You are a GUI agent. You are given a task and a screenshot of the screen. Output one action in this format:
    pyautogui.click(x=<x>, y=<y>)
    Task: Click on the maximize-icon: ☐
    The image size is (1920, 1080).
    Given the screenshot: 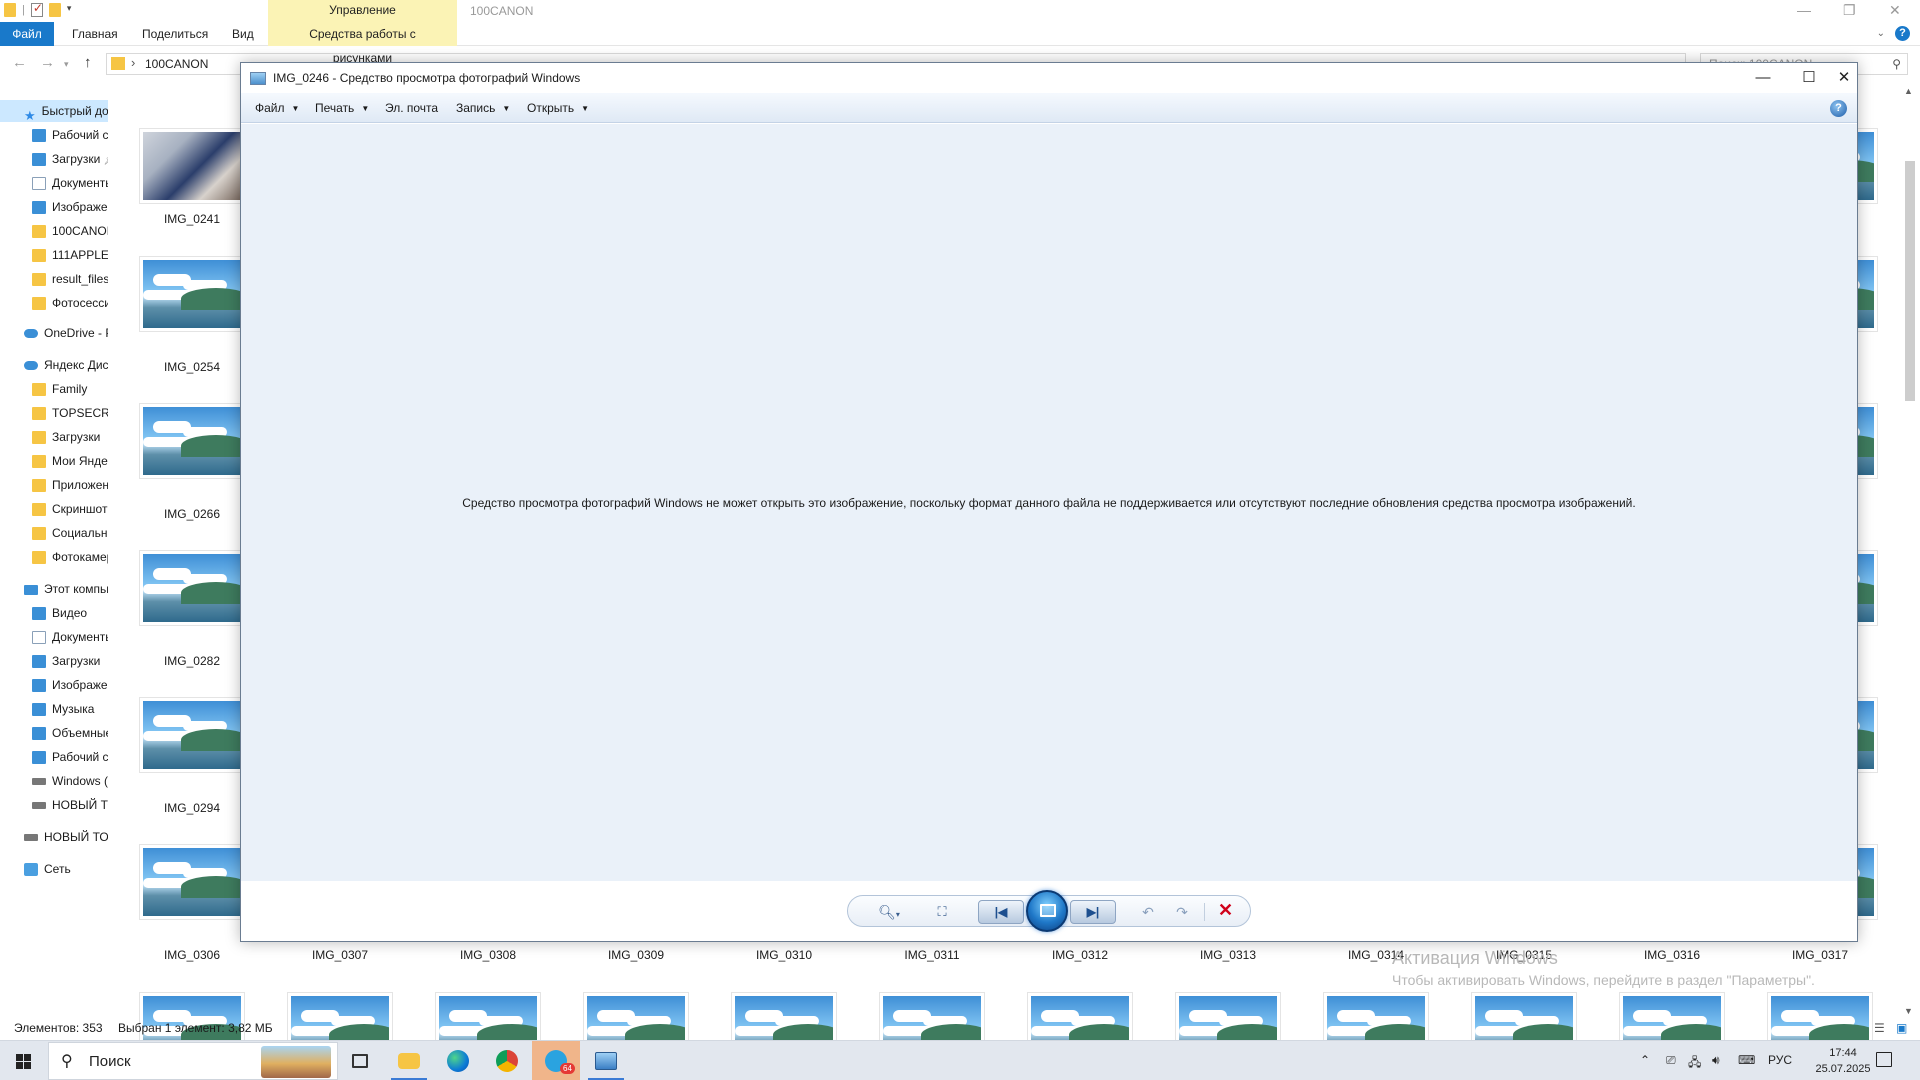 What is the action you would take?
    pyautogui.click(x=1809, y=78)
    